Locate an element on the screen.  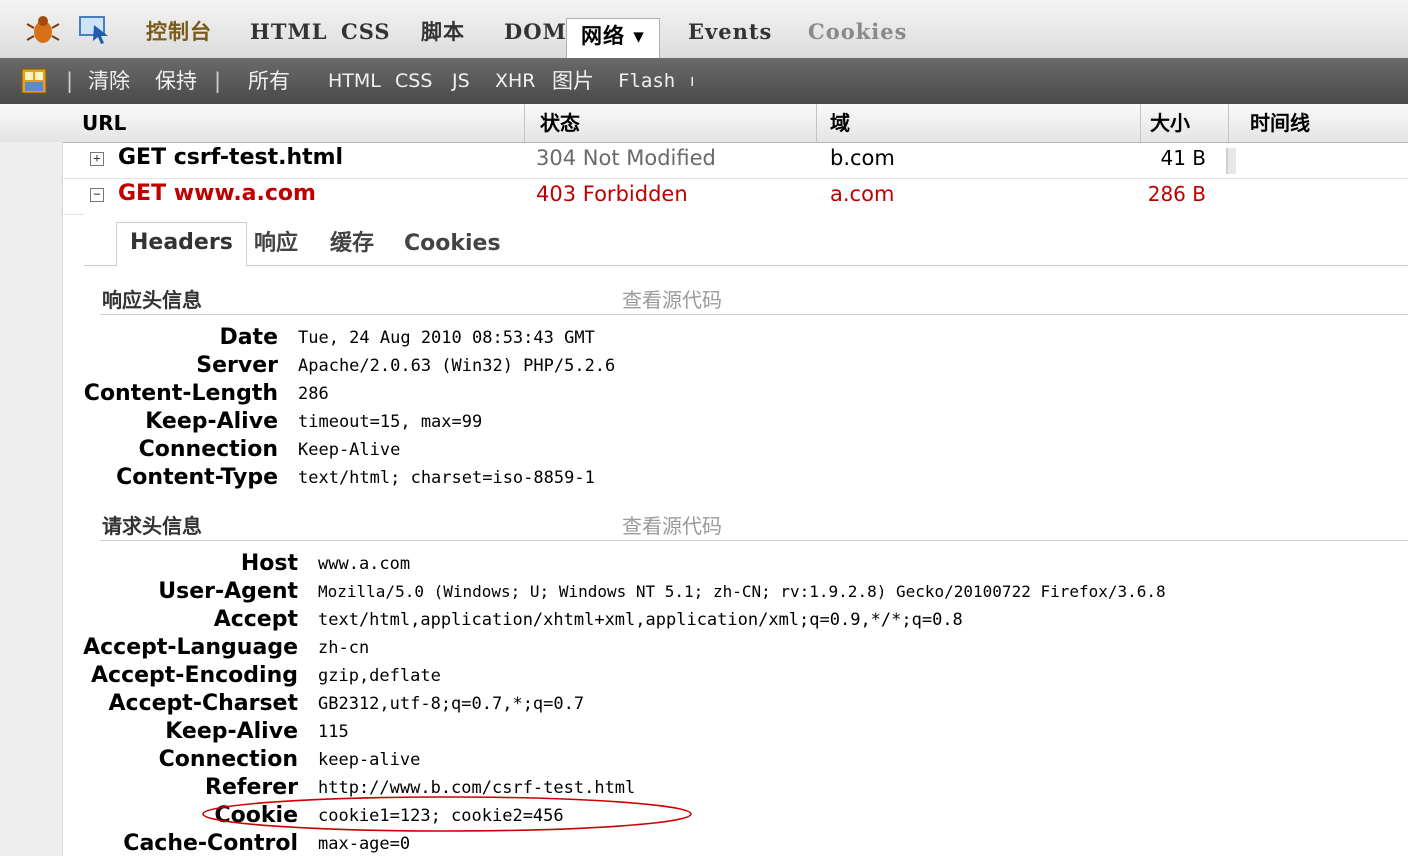
filter-flash-button: Flash is located at coordinates (646, 81).